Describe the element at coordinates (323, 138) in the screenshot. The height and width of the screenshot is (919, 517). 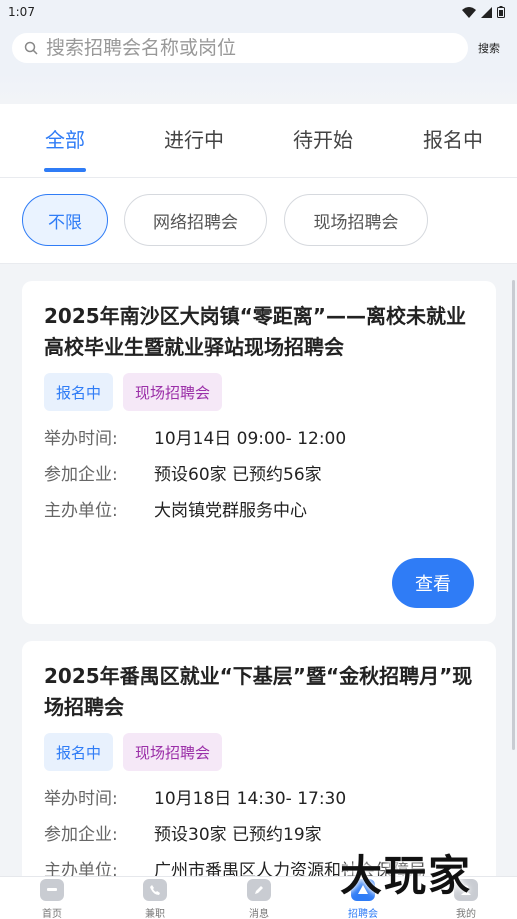
I see `tab-upcoming: 待开始` at that location.